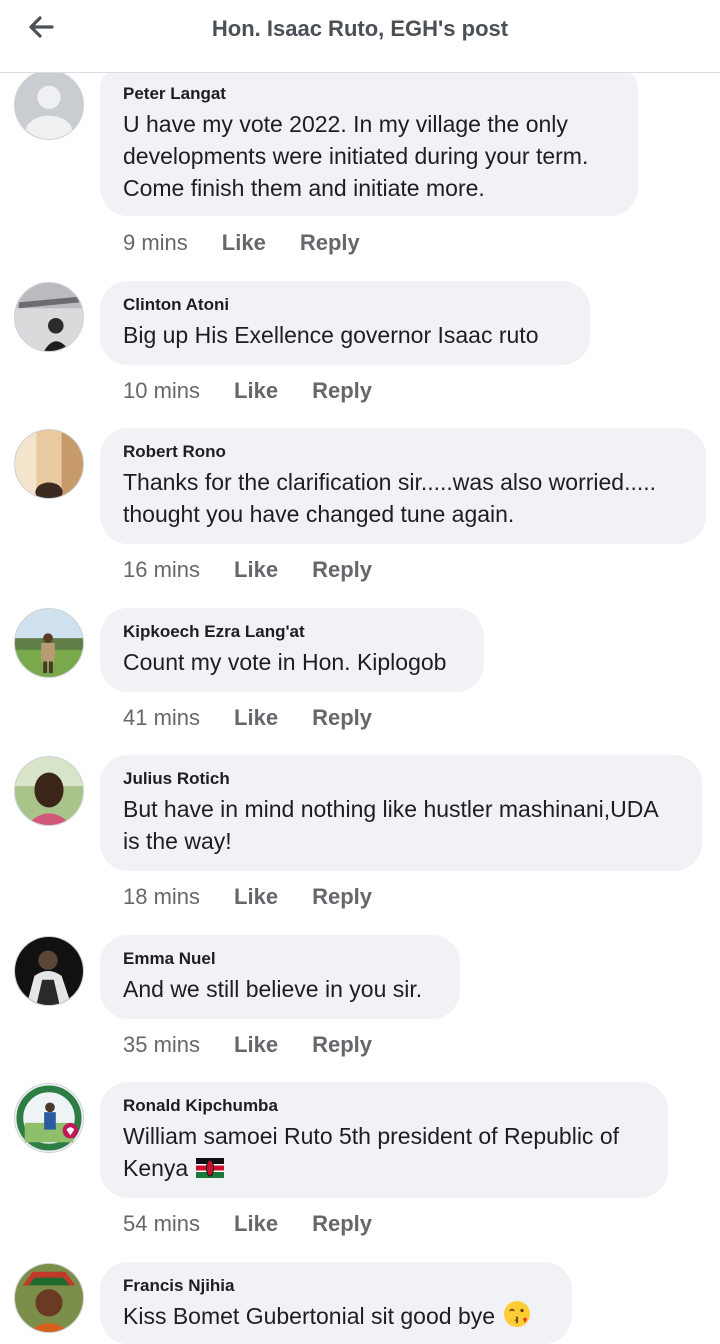  I want to click on comment-actions: 16 mins Like Reply, so click(247, 570).